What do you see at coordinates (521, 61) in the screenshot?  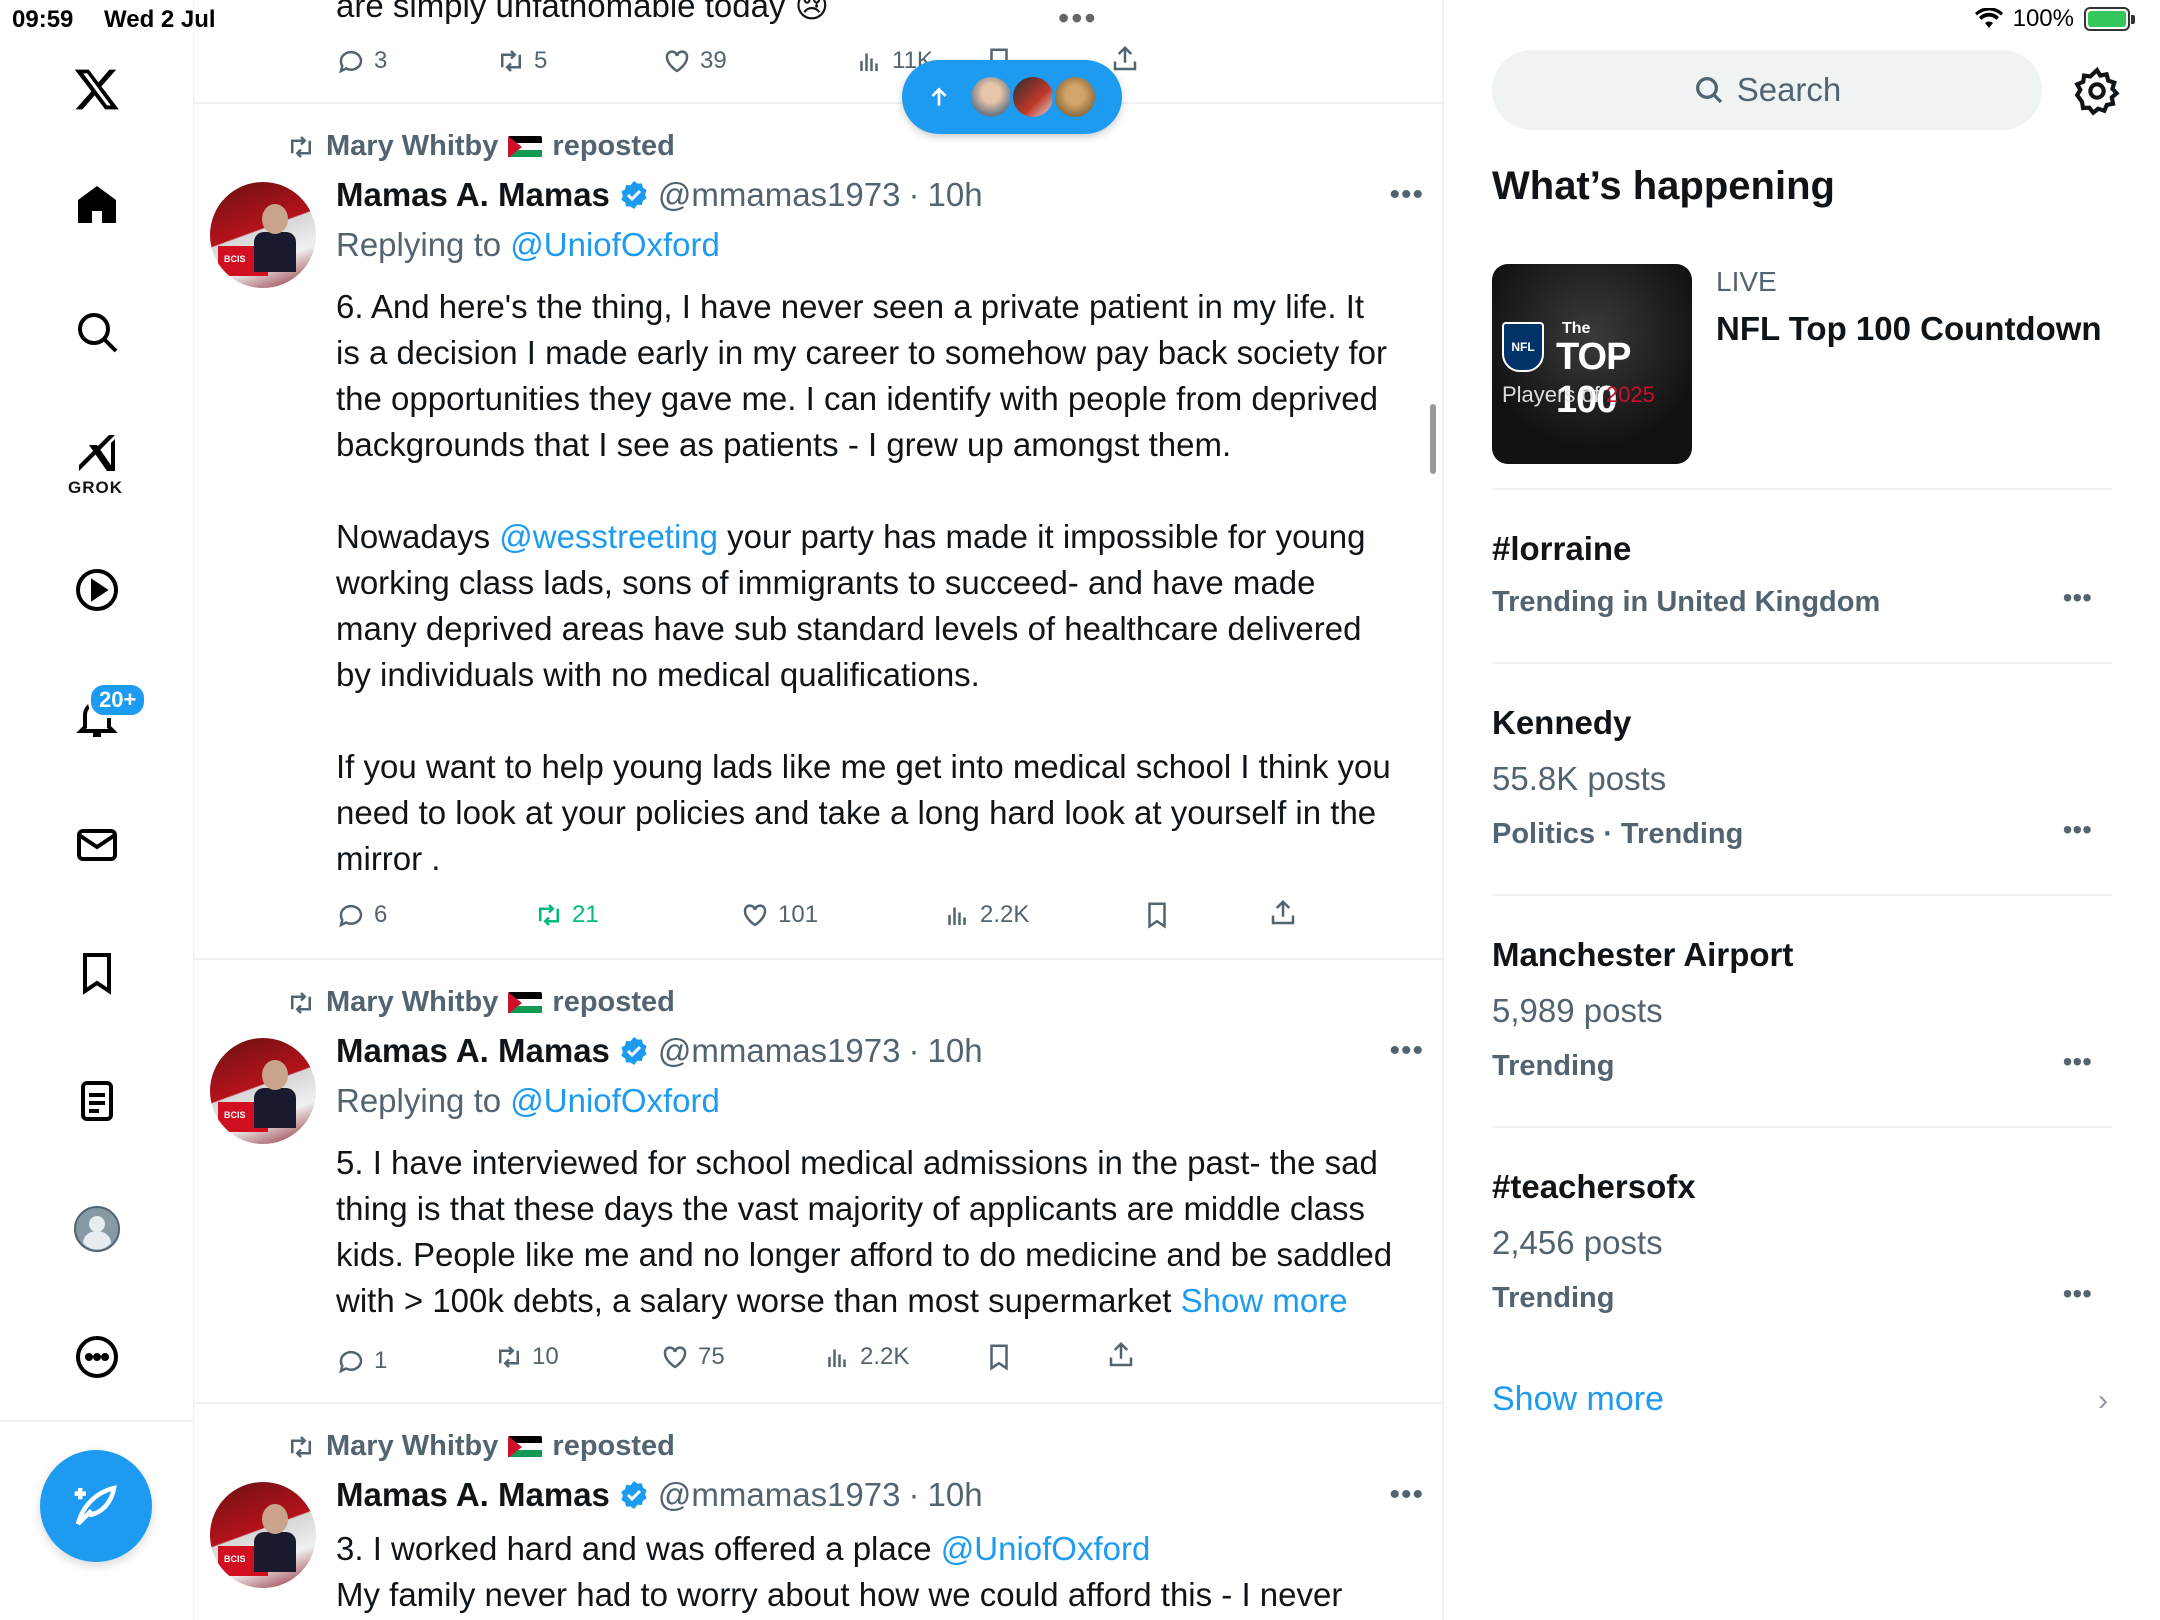 I see `repost-button: 5` at bounding box center [521, 61].